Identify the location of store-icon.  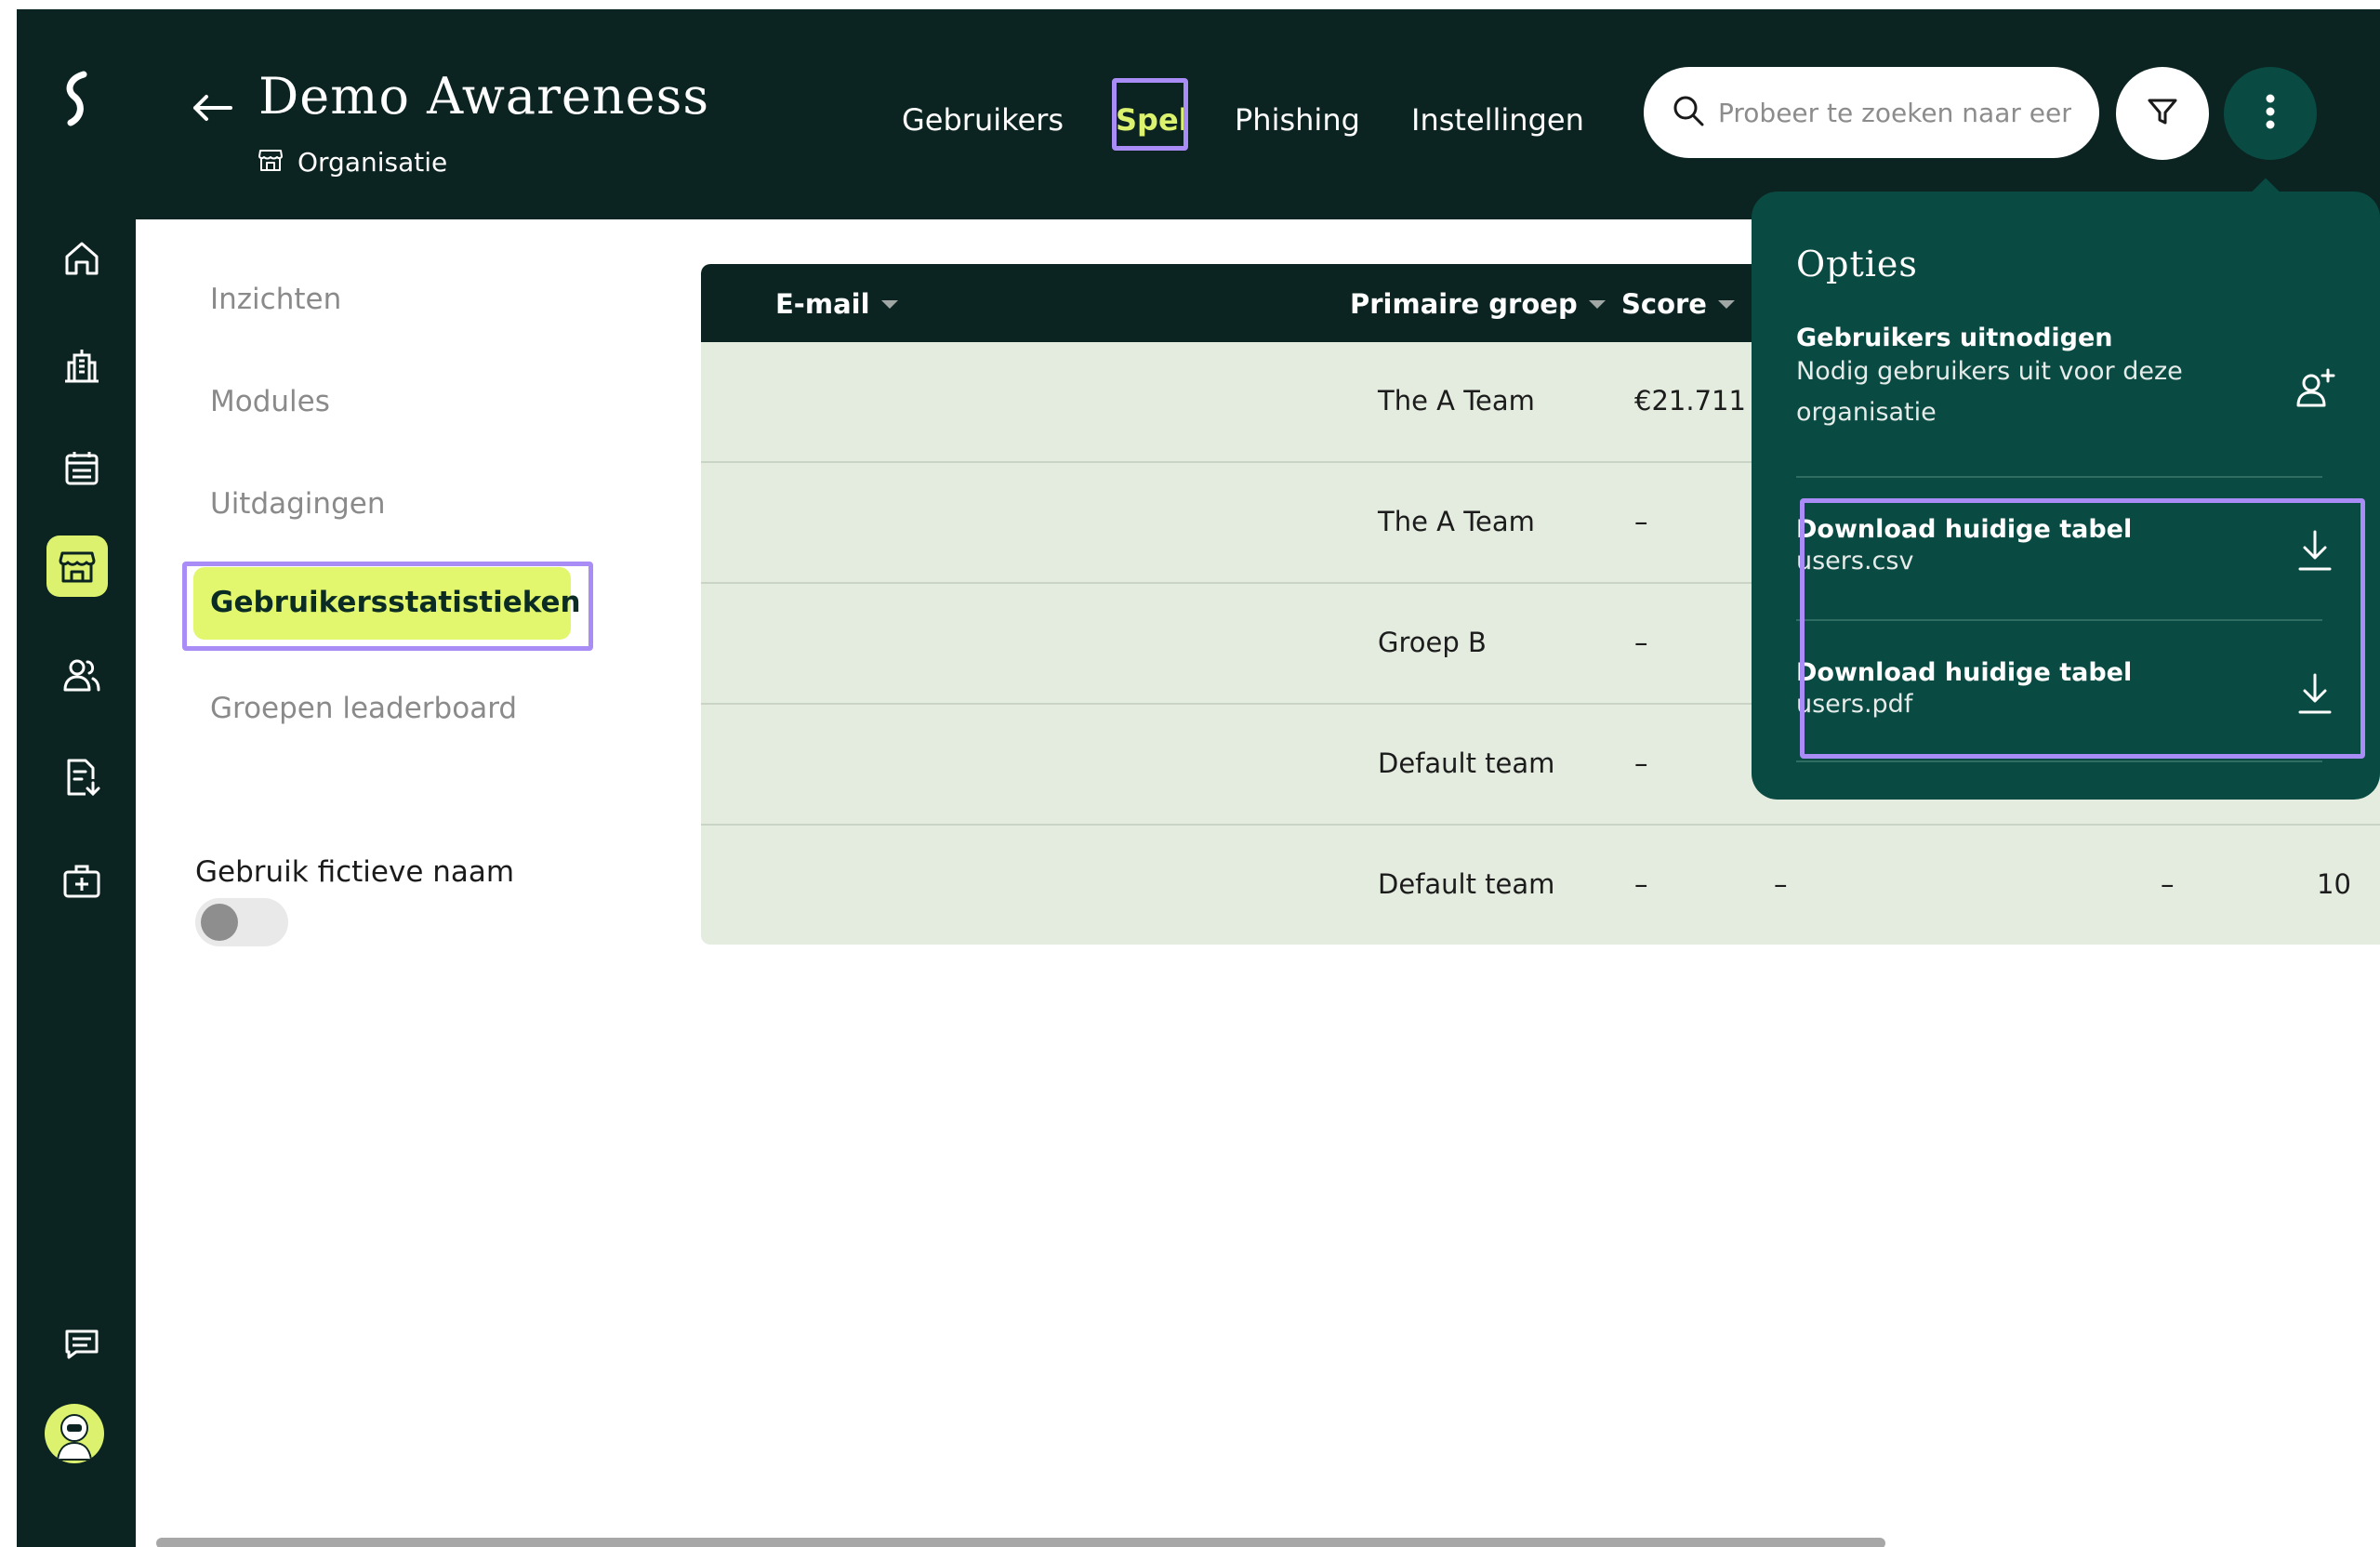
(270, 162).